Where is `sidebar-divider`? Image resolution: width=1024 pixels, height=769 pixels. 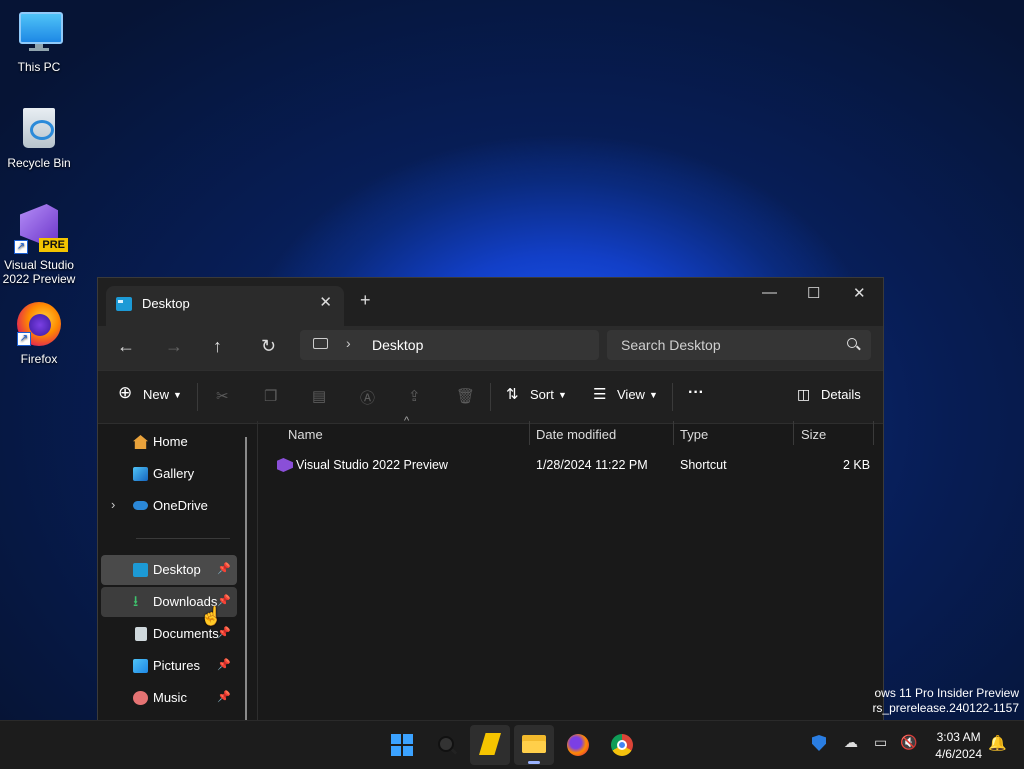
sidebar-divider is located at coordinates (183, 538).